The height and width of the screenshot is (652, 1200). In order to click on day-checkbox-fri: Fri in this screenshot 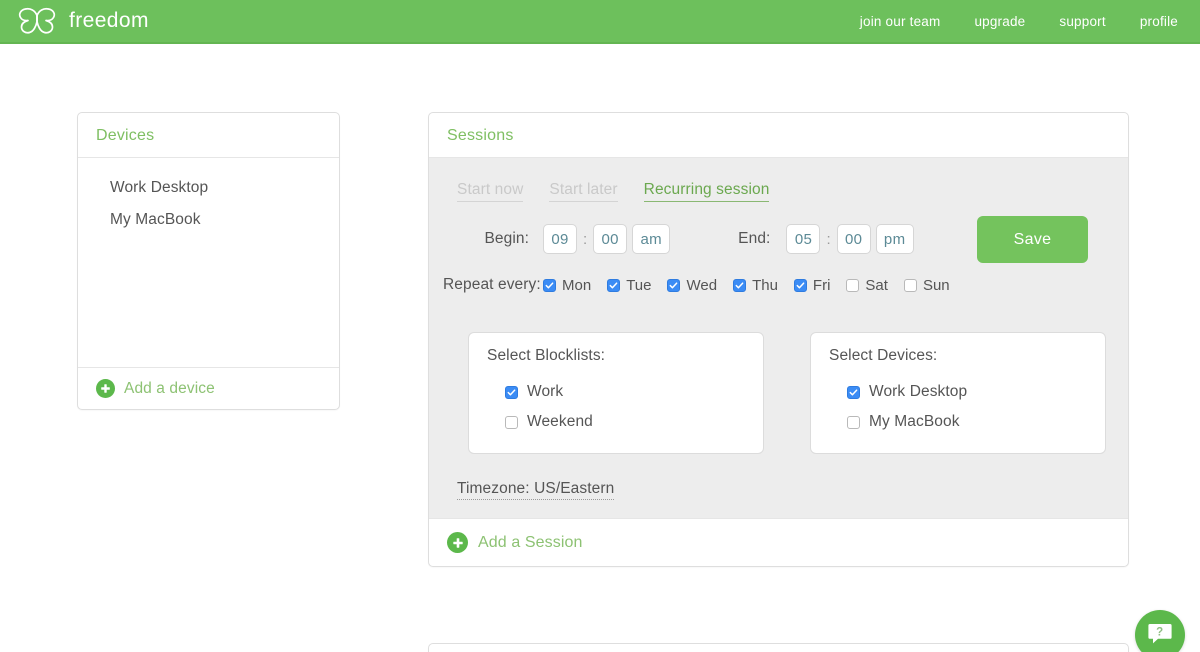, I will do `click(812, 285)`.